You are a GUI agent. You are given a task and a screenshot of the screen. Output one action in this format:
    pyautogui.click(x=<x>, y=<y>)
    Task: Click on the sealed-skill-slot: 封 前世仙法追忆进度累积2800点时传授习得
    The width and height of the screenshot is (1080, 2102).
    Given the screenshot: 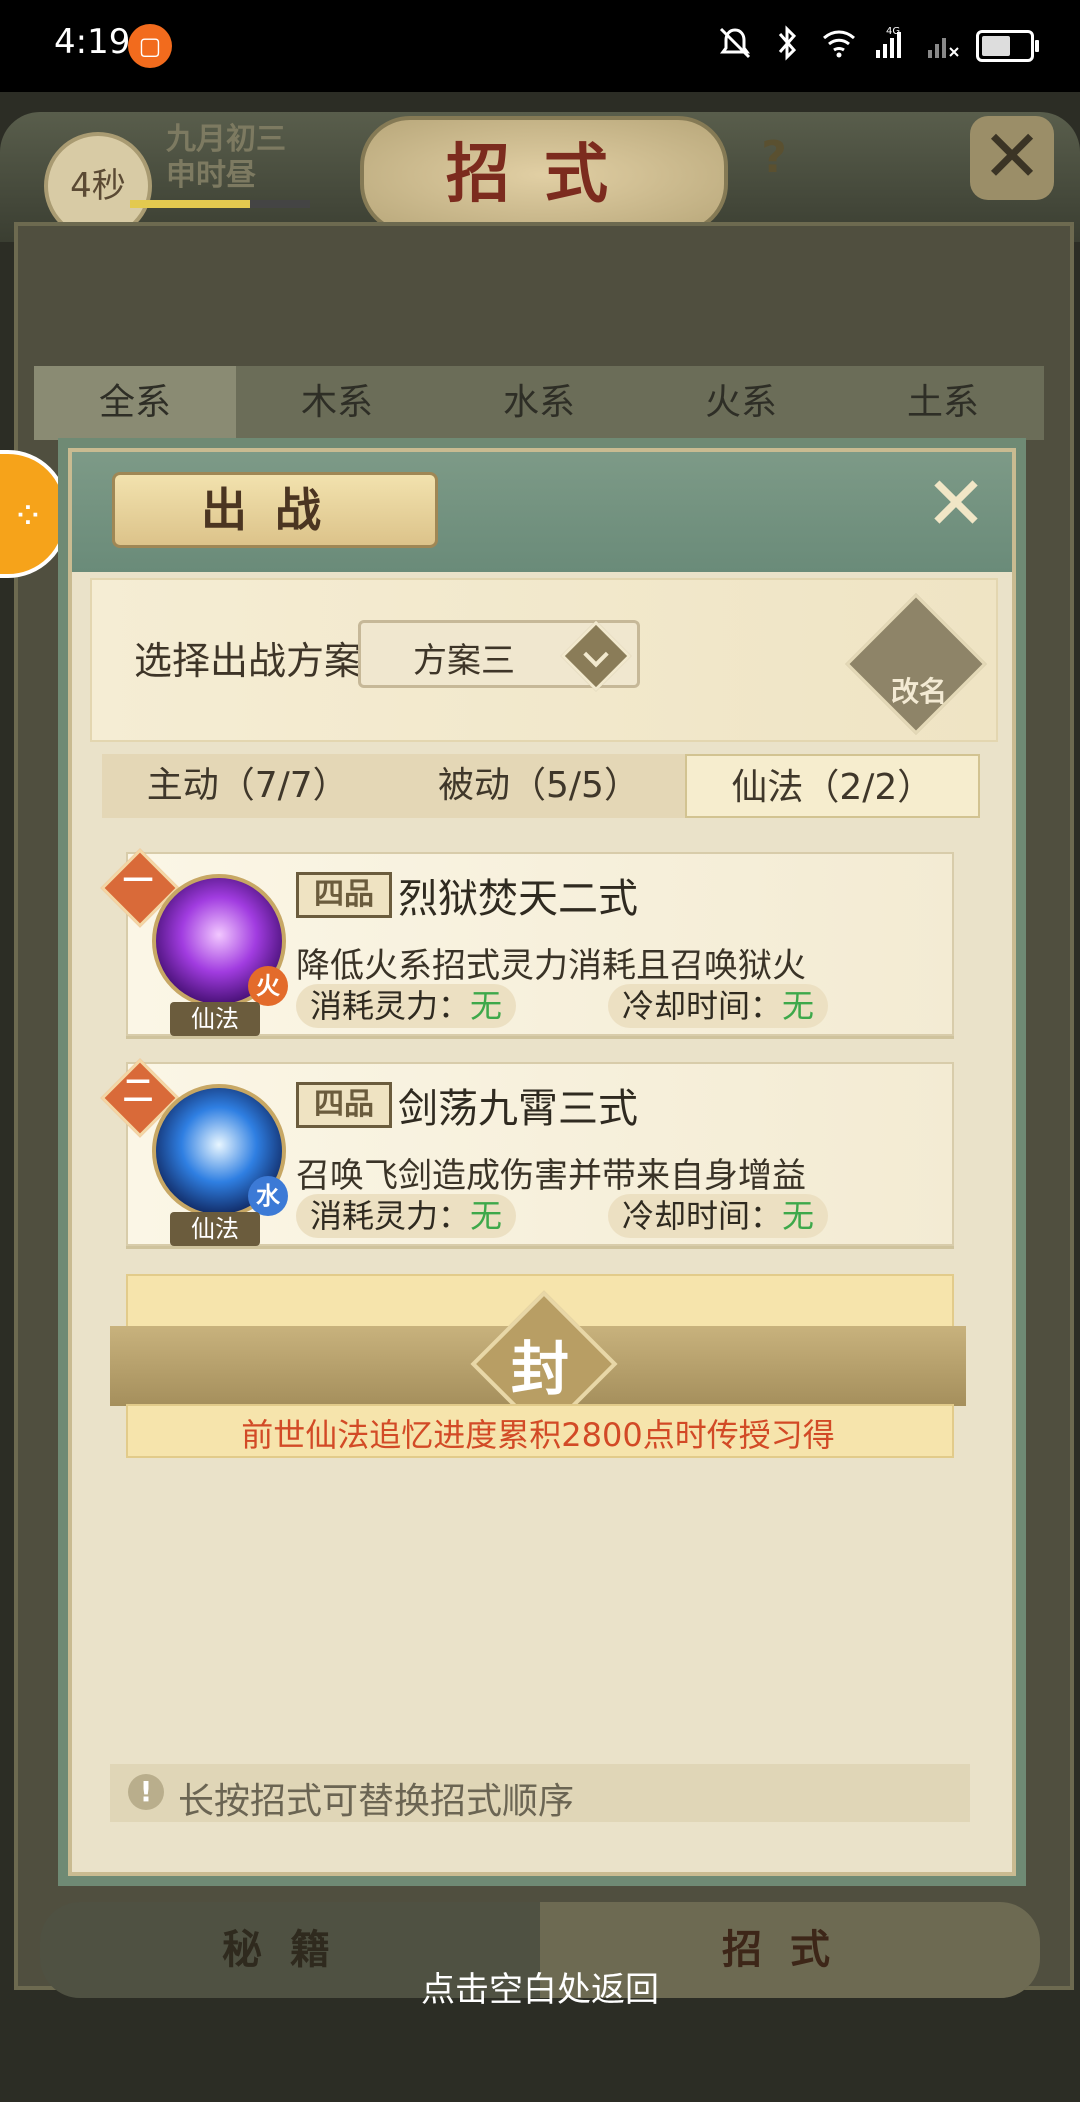 What is the action you would take?
    pyautogui.click(x=538, y=1366)
    